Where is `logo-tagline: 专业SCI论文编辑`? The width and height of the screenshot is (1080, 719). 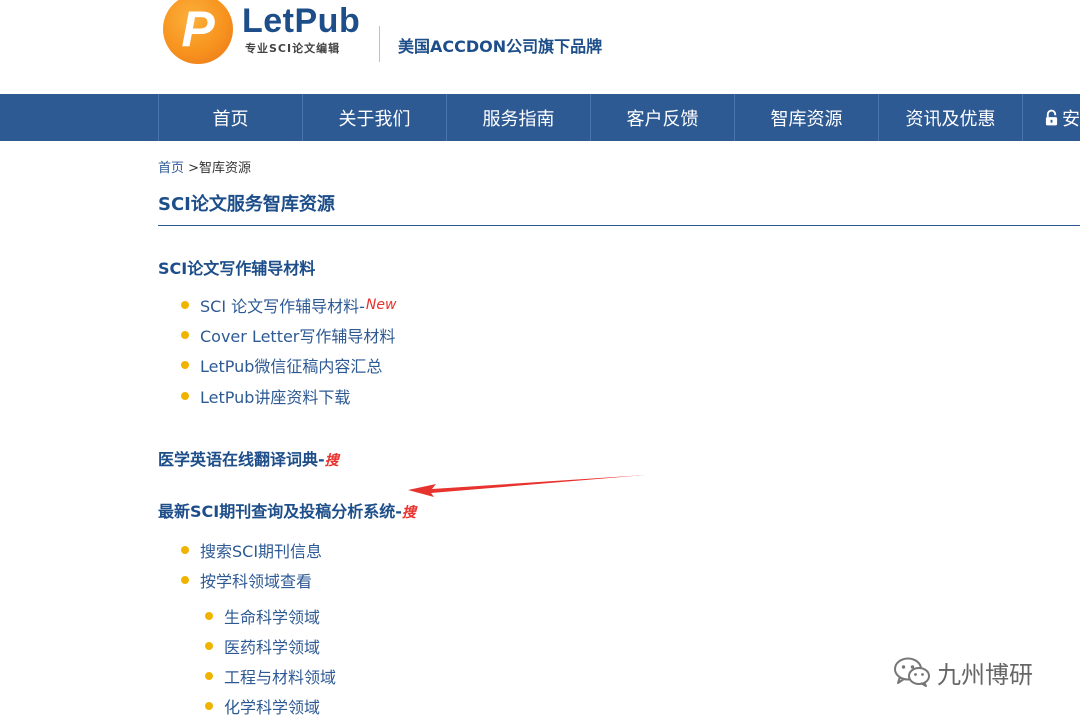 logo-tagline: 专业SCI论文编辑 is located at coordinates (293, 48).